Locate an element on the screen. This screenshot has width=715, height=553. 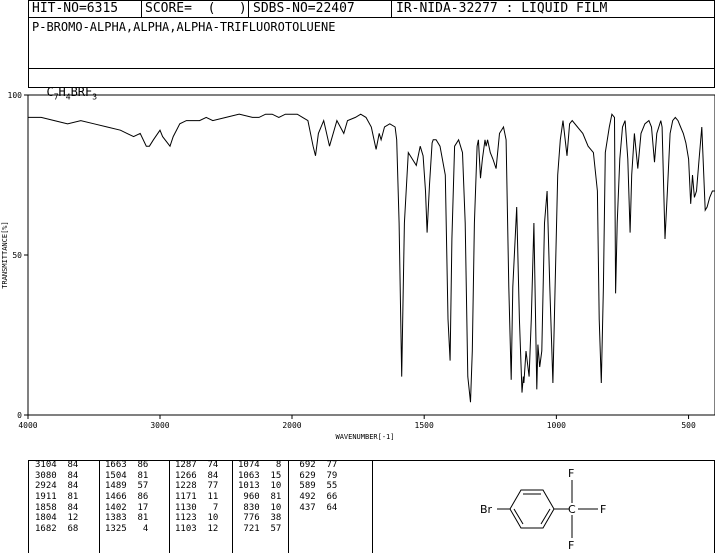
peak-row: 1123 10 is located at coordinates (197, 518).